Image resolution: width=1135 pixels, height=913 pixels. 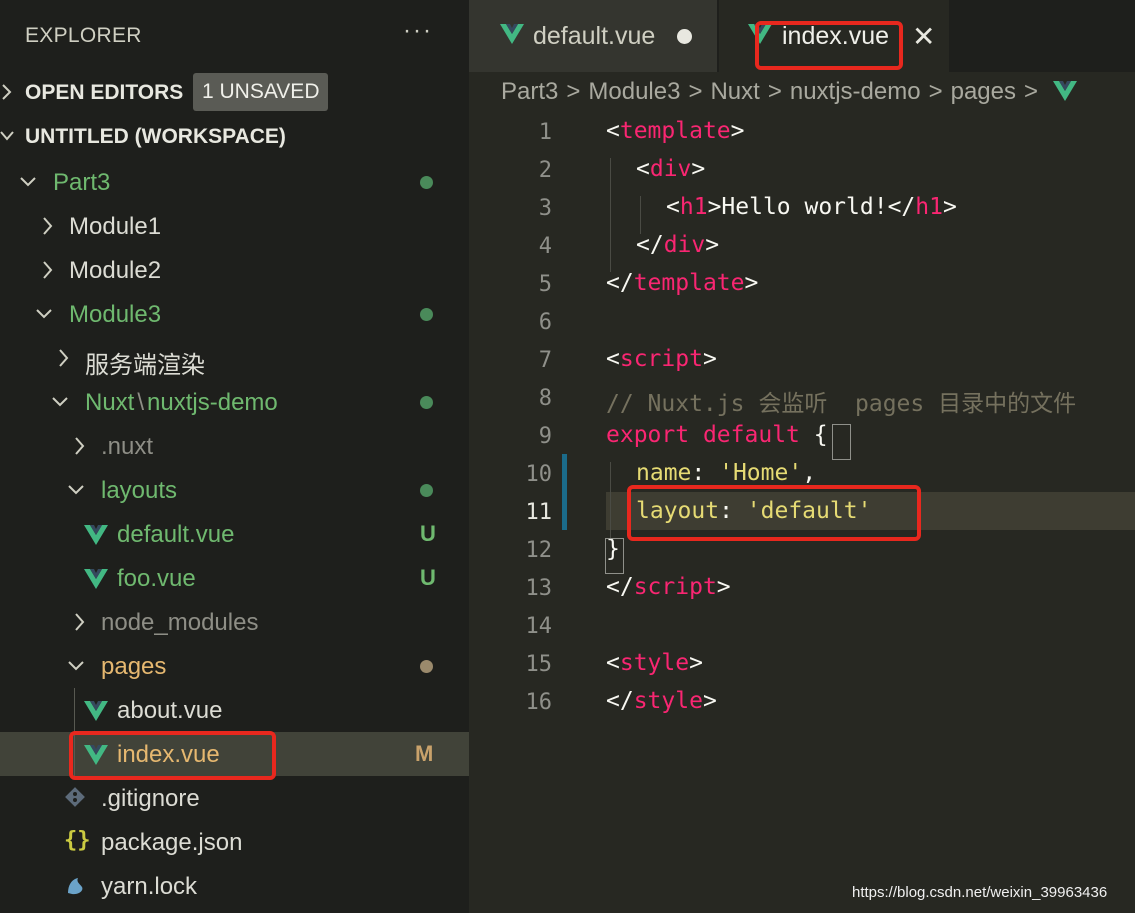 What do you see at coordinates (923, 36) in the screenshot?
I see `close-icon: ✕` at bounding box center [923, 36].